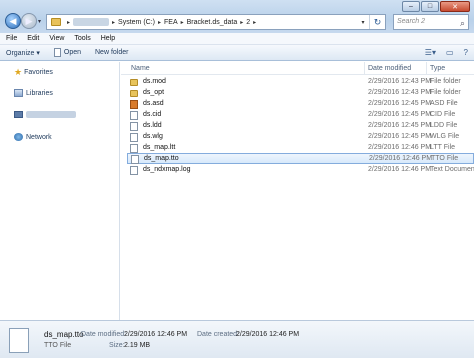 The image size is (474, 358). What do you see at coordinates (11, 38) in the screenshot?
I see `menu-file: File` at bounding box center [11, 38].